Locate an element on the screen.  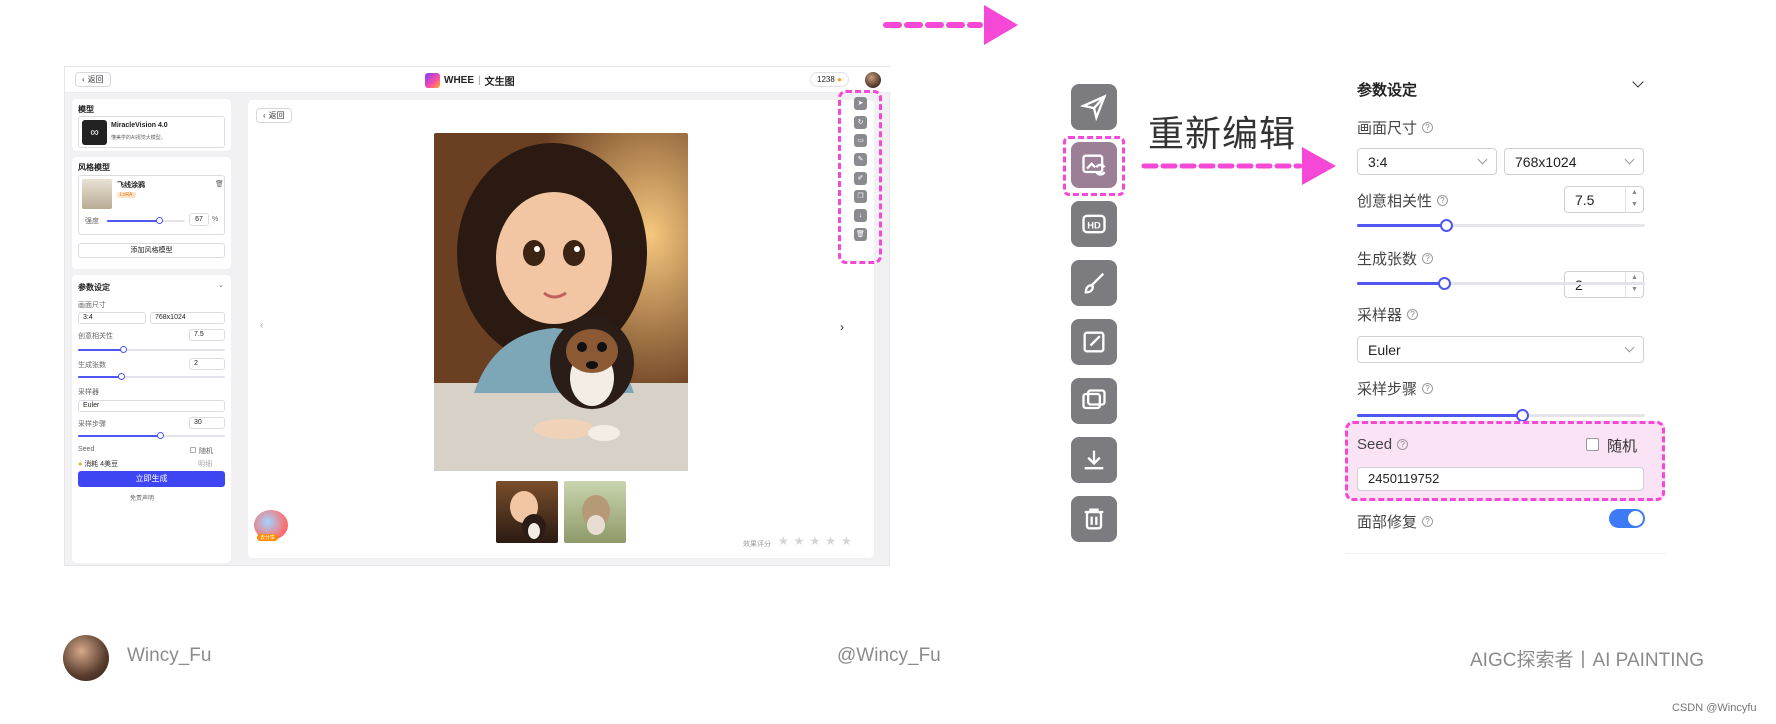
canvas-back-label: 返回 is located at coordinates (276, 115).